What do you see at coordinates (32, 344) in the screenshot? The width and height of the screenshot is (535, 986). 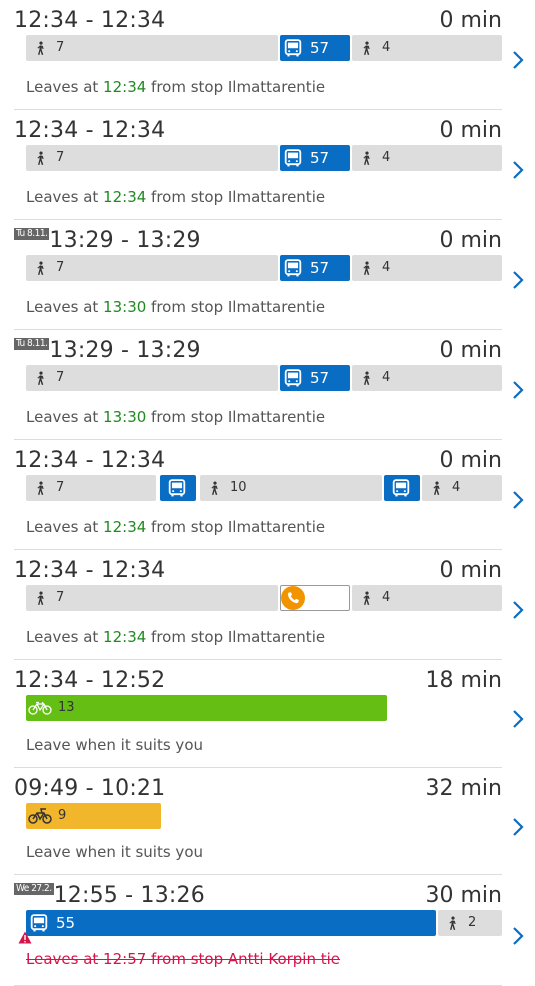 I see `date-badge: Tu 8.11.` at bounding box center [32, 344].